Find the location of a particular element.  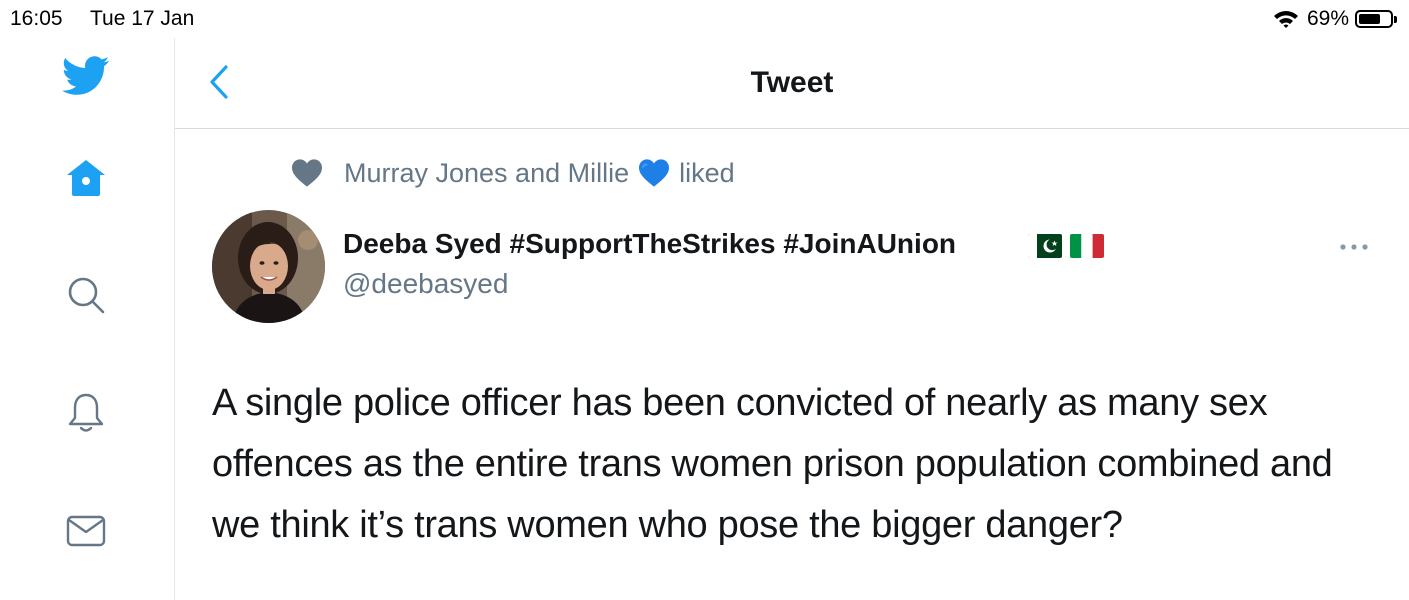

battery-icon is located at coordinates (1374, 19).